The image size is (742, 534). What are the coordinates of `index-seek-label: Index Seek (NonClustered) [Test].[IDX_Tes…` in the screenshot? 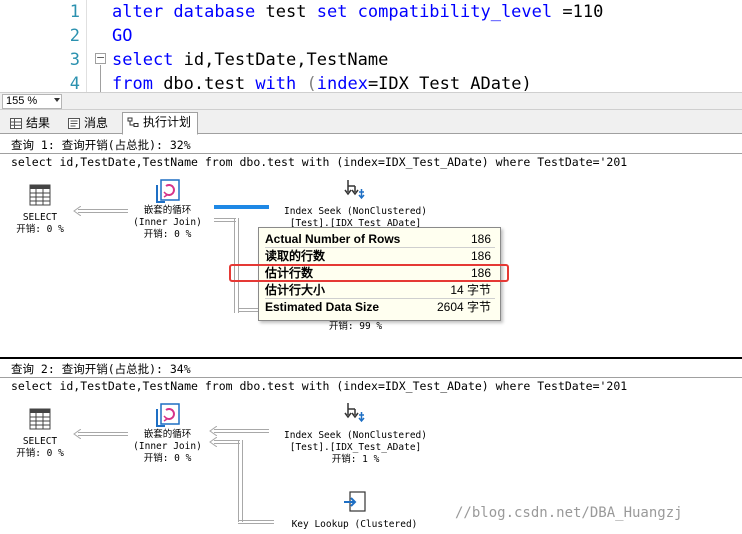 It's located at (355, 447).